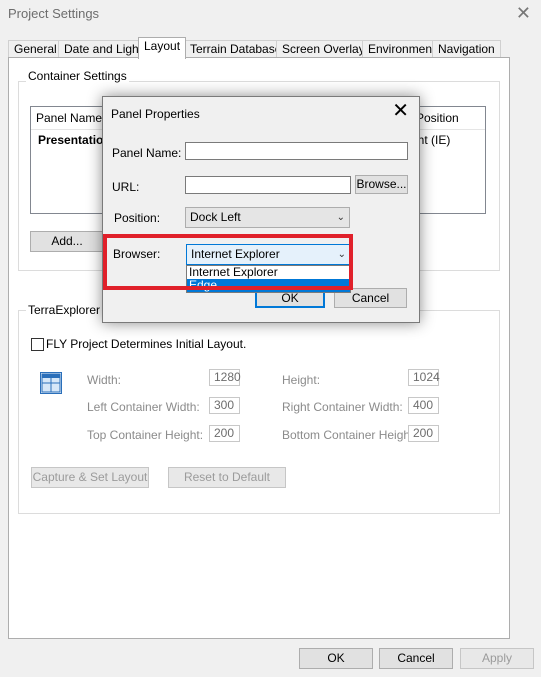  What do you see at coordinates (336, 658) in the screenshot?
I see `ok-button: OK` at bounding box center [336, 658].